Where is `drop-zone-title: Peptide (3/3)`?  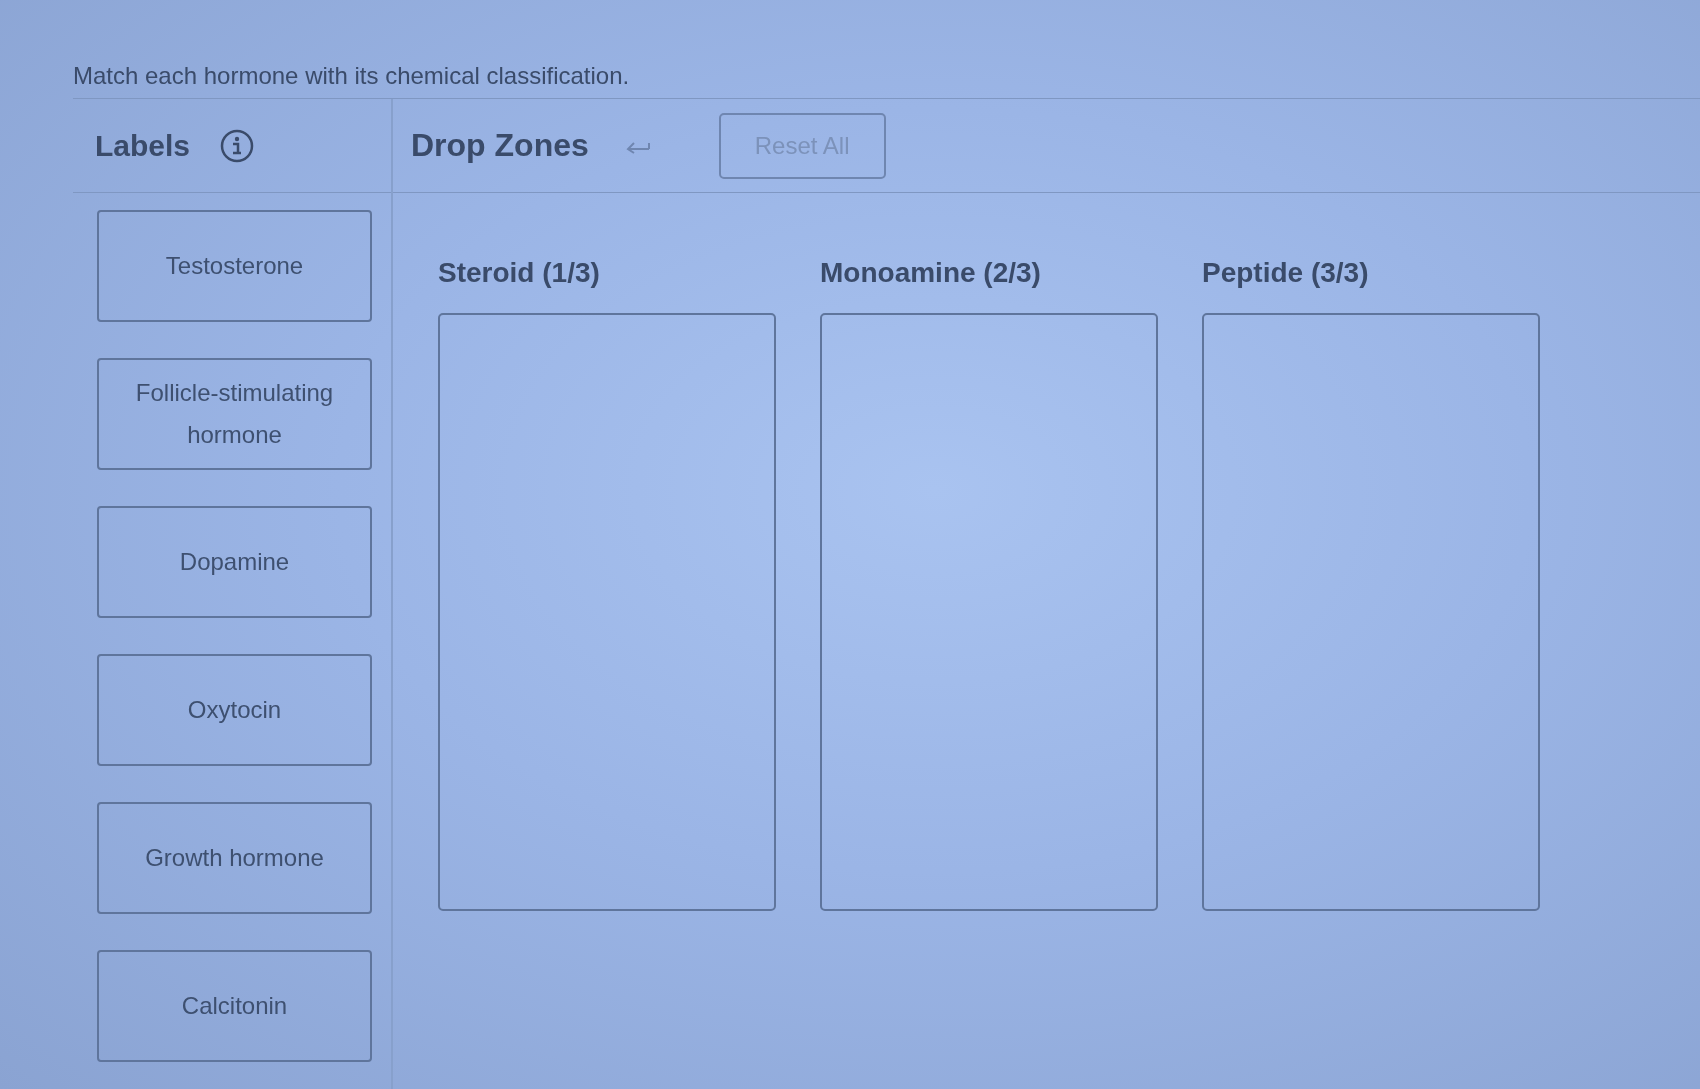 drop-zone-title: Peptide (3/3) is located at coordinates (1285, 273).